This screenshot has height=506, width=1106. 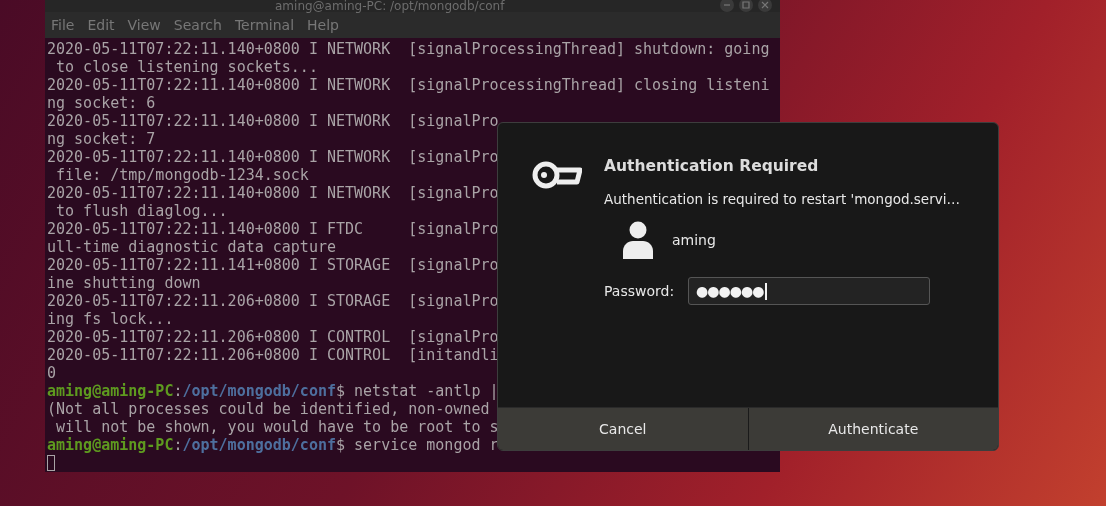 What do you see at coordinates (639, 291) in the screenshot?
I see `password-label: Password:` at bounding box center [639, 291].